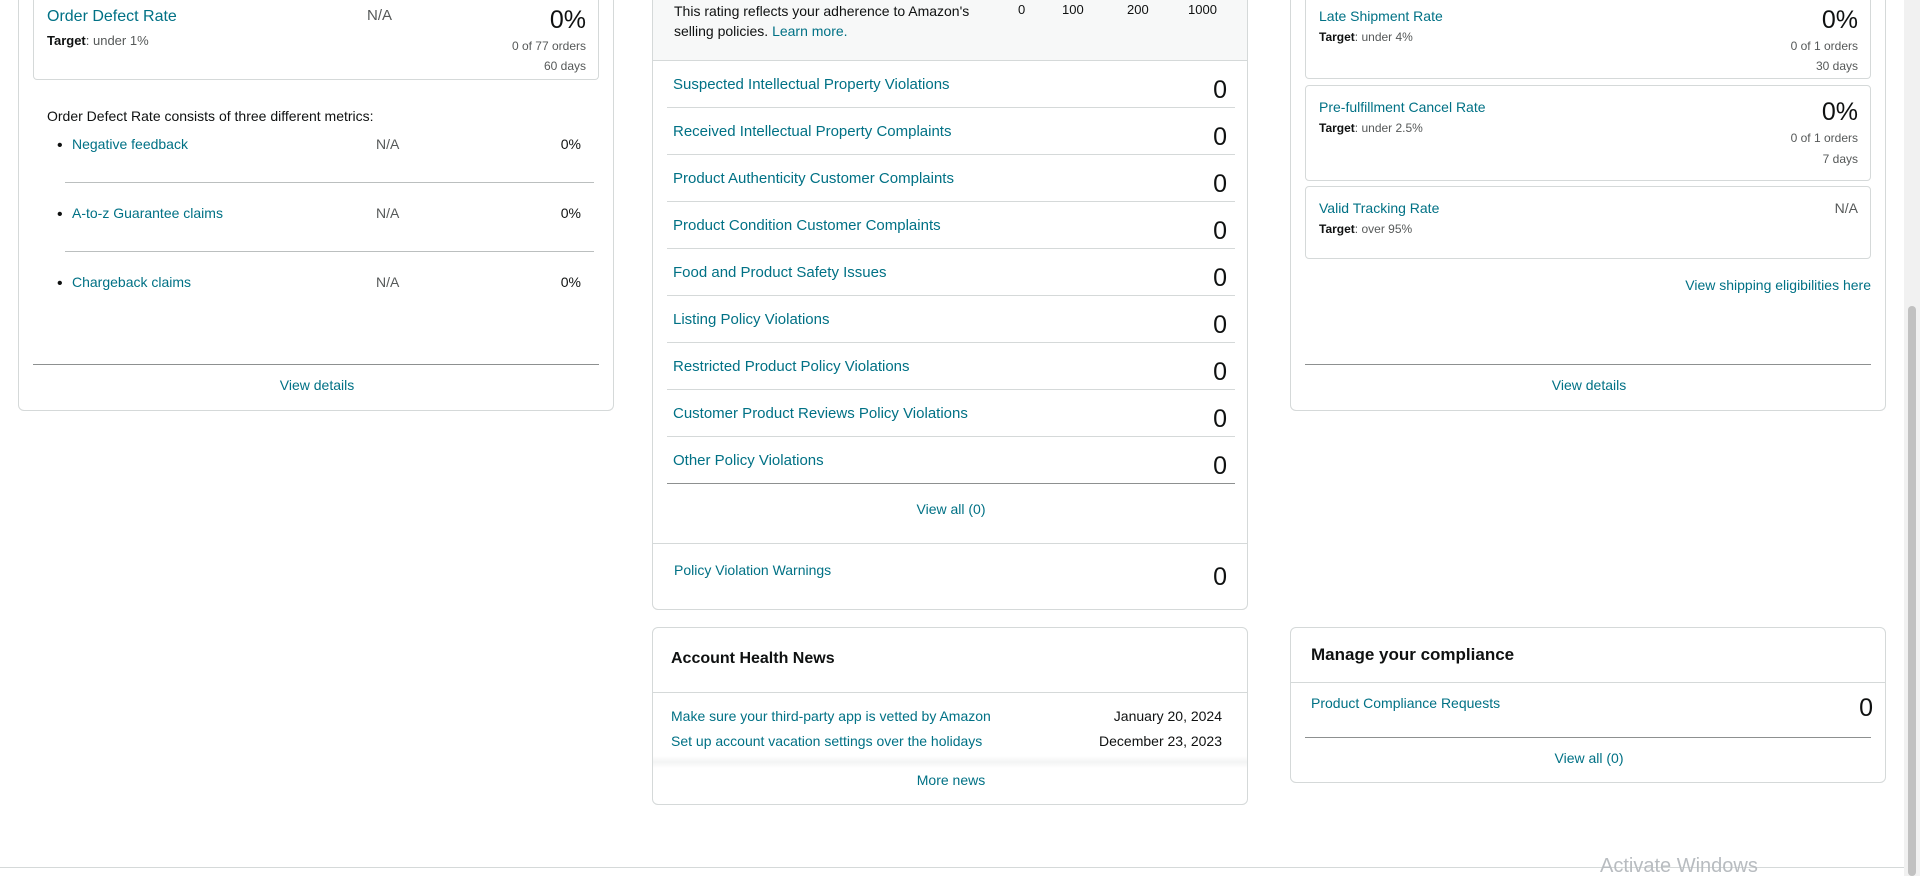 This screenshot has width=1920, height=878. I want to click on policy-link: Other Policy Violations, so click(748, 460).